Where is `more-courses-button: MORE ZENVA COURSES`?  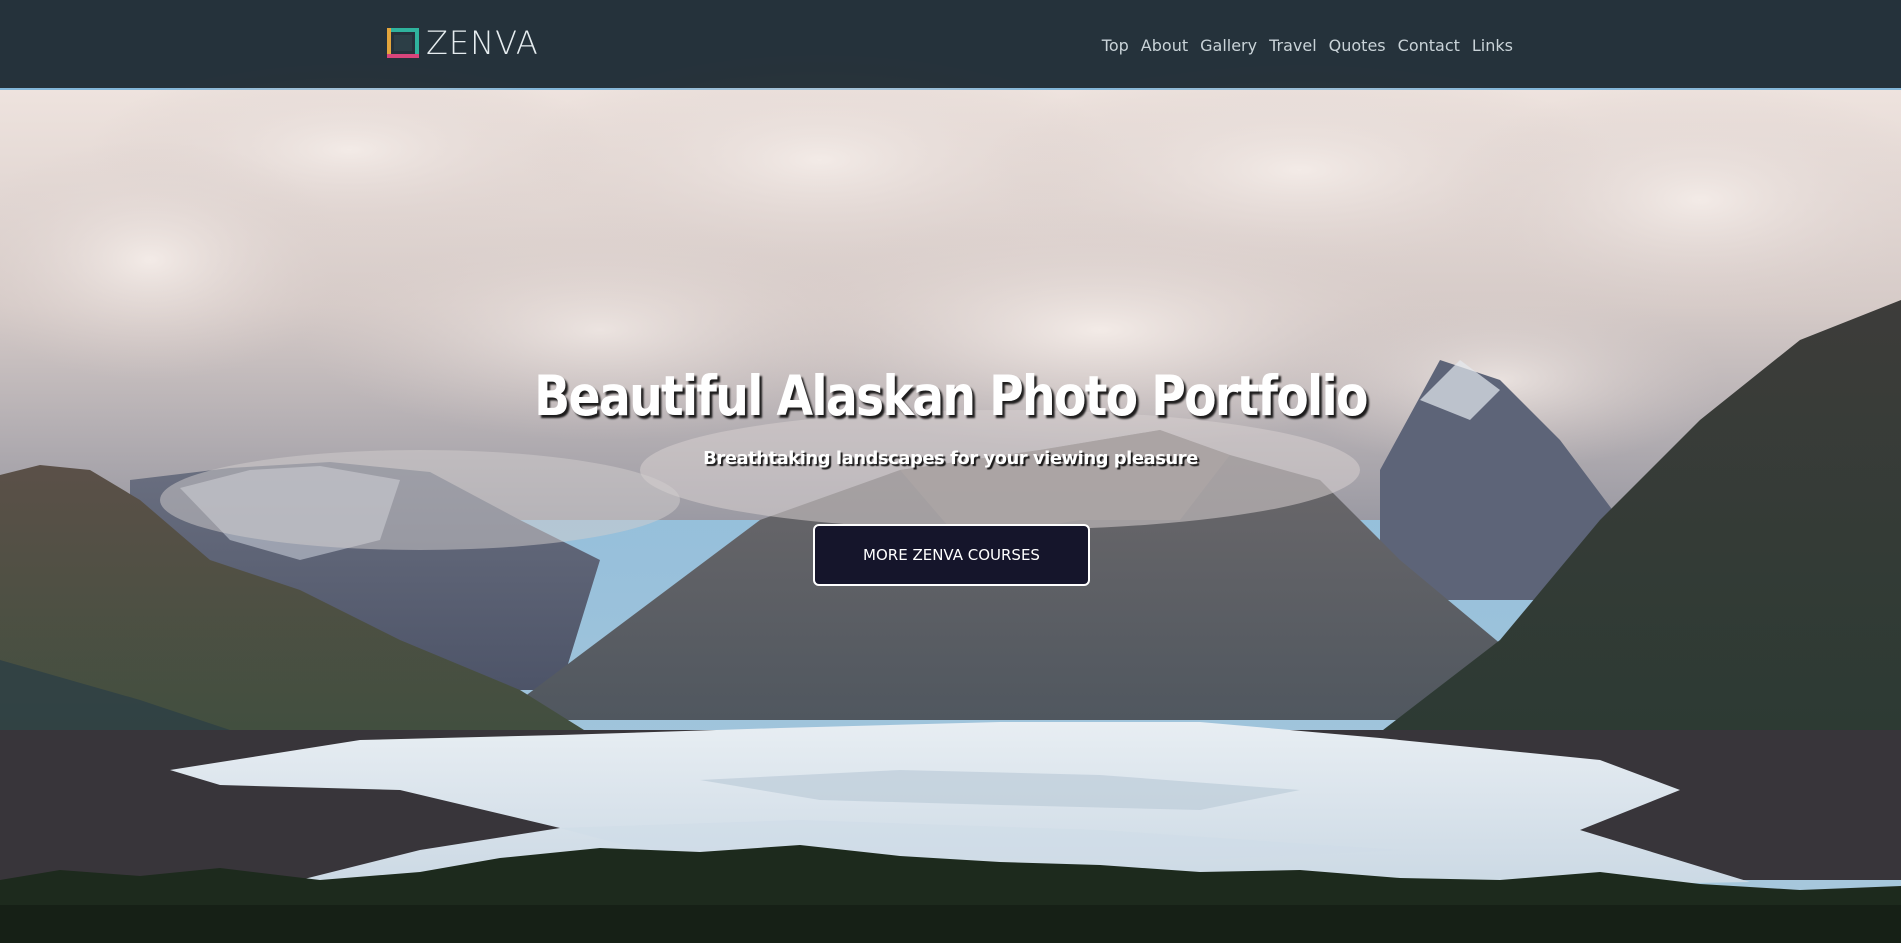 more-courses-button: MORE ZENVA COURSES is located at coordinates (951, 555).